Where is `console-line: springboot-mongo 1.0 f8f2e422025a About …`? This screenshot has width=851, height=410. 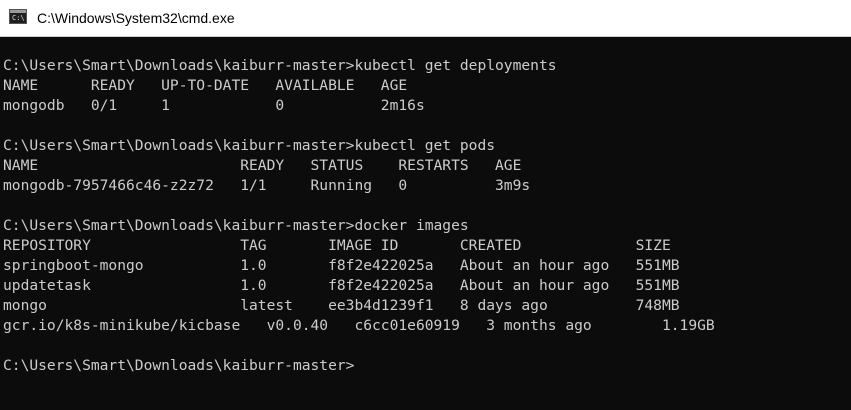 console-line: springboot-mongo 1.0 f8f2e422025a About … is located at coordinates (341, 265).